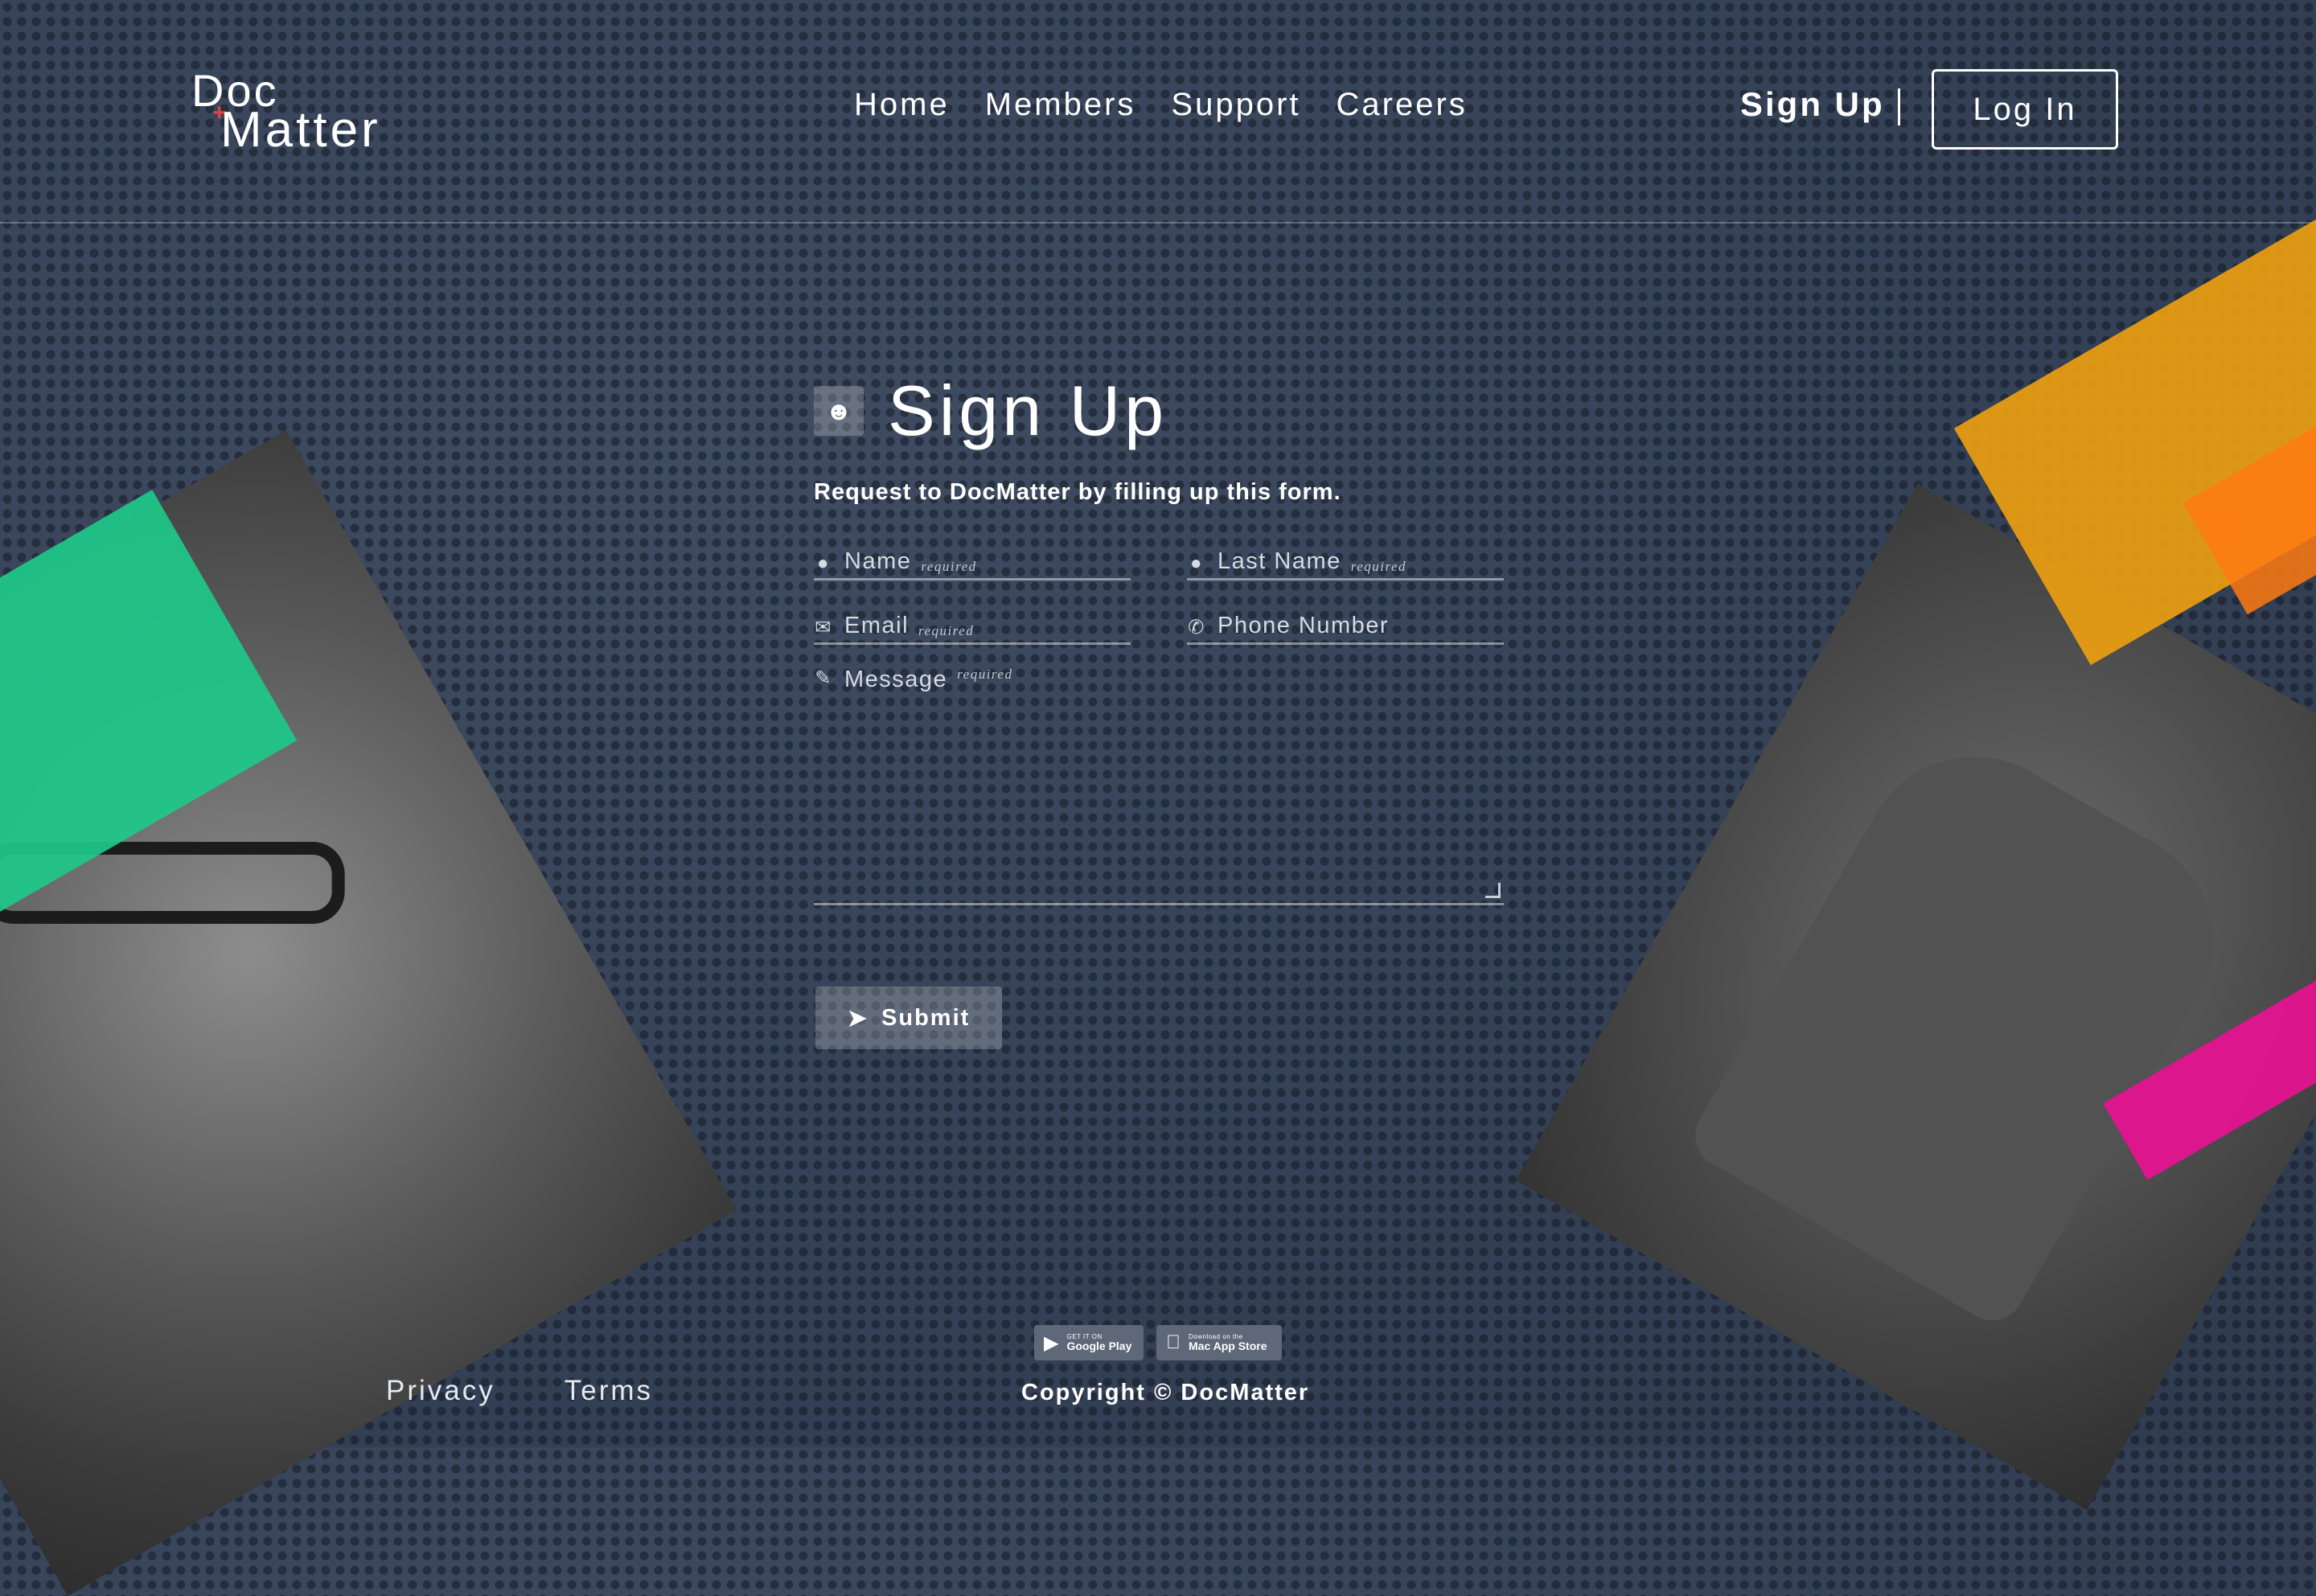  Describe the element at coordinates (1165, 1392) in the screenshot. I see `copyright-text: Copyright © DocMatter` at that location.